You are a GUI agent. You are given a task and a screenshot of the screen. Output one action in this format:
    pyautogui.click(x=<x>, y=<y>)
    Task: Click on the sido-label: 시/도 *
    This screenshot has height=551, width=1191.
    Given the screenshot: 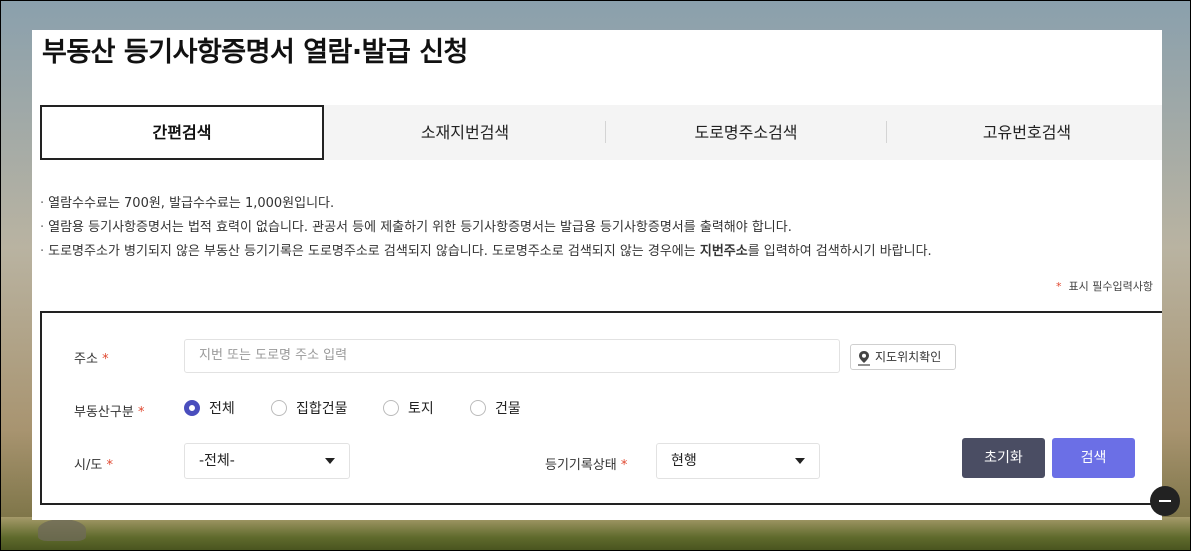 What is the action you would take?
    pyautogui.click(x=93, y=465)
    